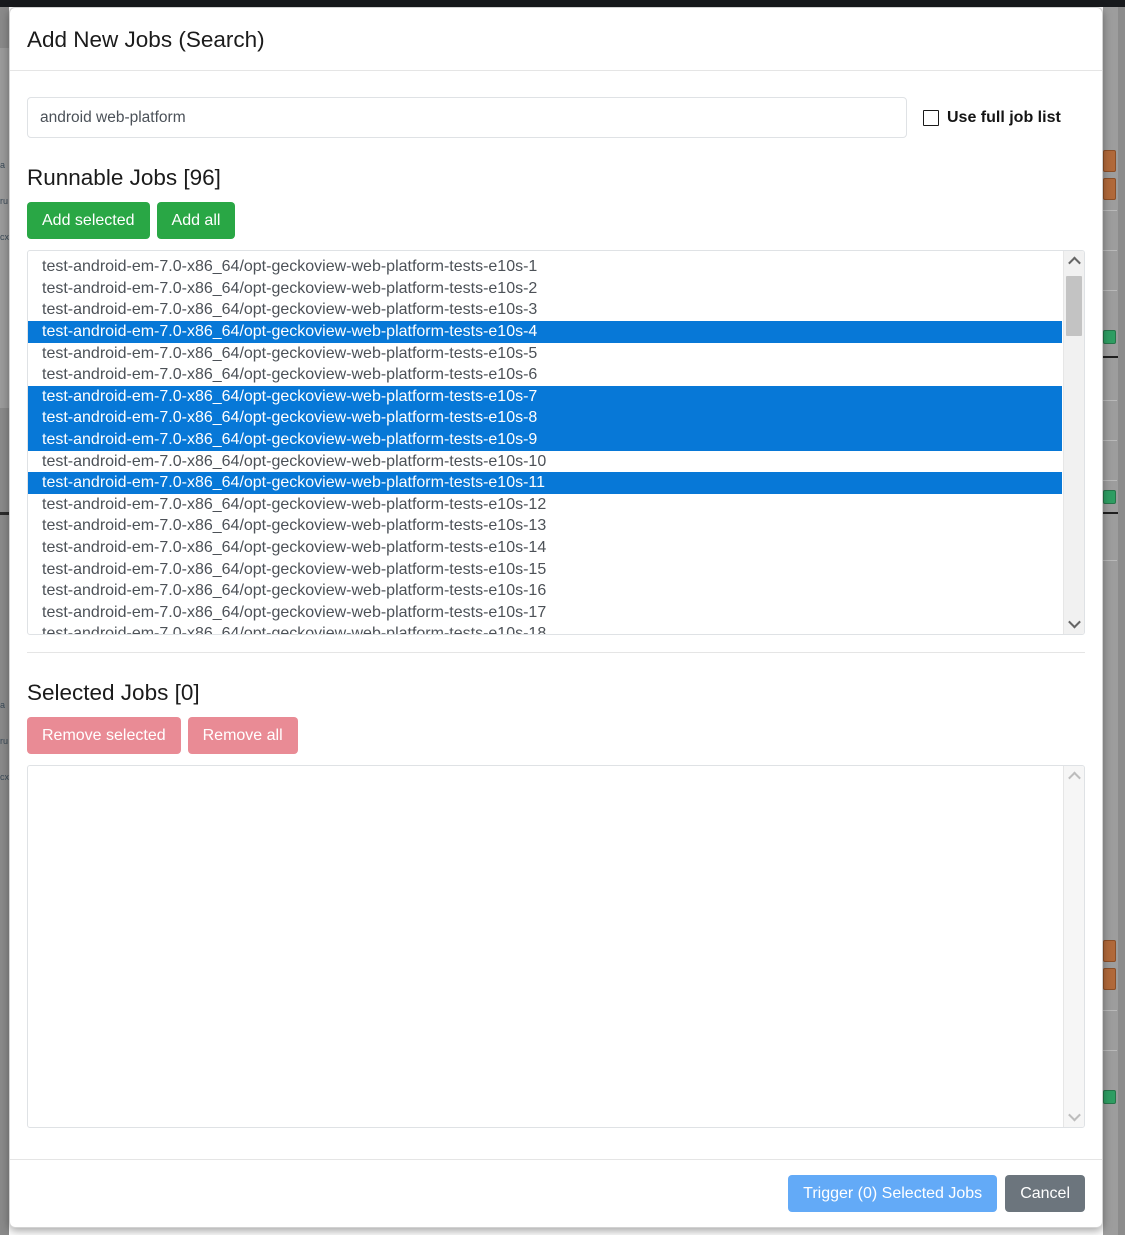  Describe the element at coordinates (556, 39) in the screenshot. I see `dialog-header: Add New Jobs (Search)` at that location.